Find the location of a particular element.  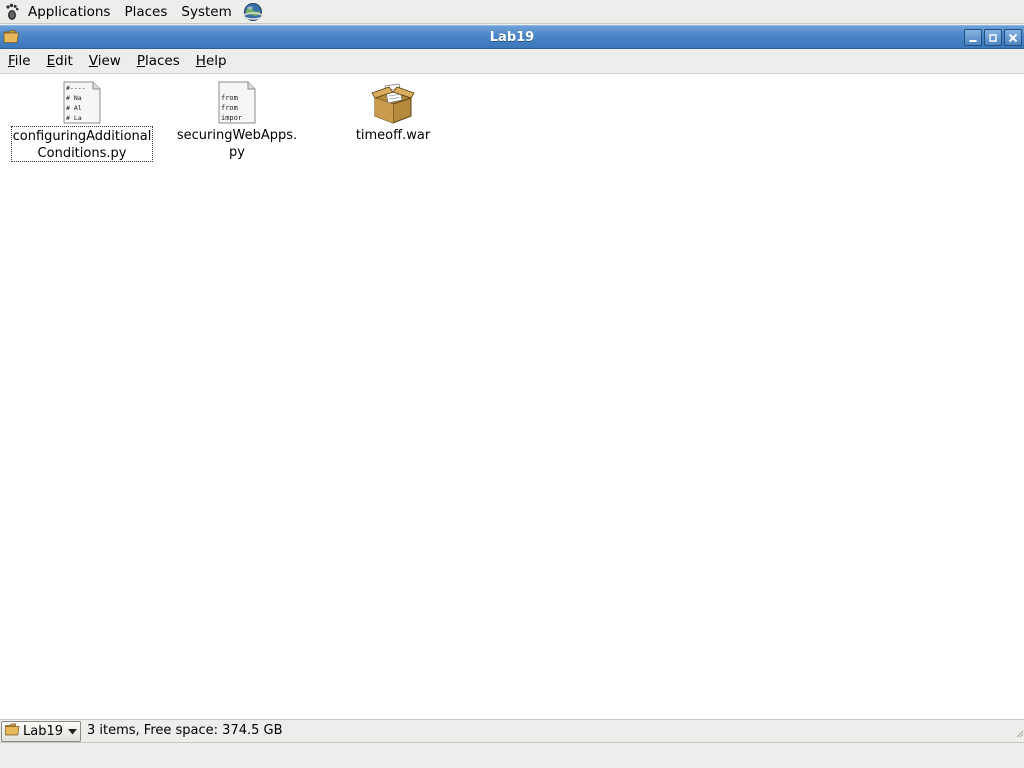

file-preview-line: # Na is located at coordinates (74, 98).